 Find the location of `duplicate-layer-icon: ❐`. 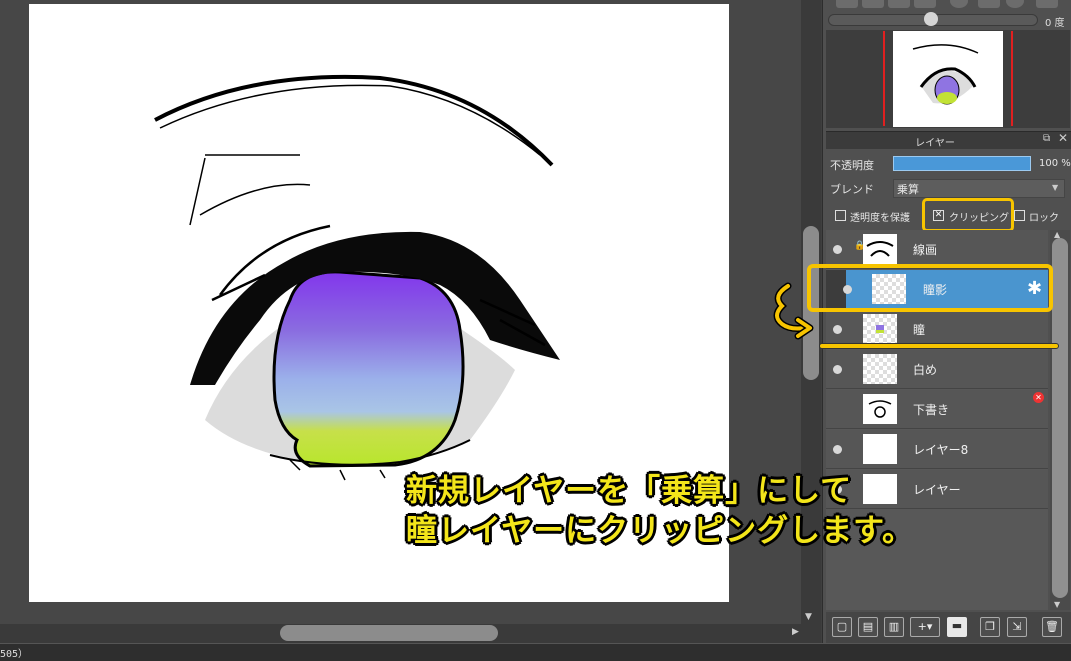

duplicate-layer-icon: ❐ is located at coordinates (990, 627).